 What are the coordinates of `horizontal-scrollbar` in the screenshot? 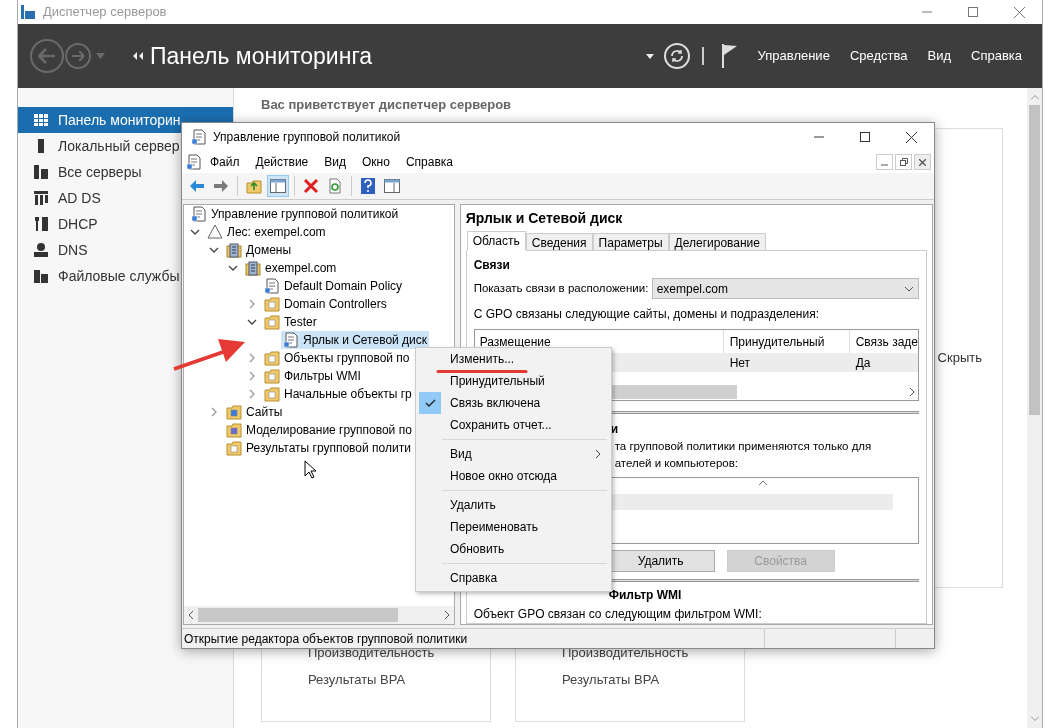 It's located at (319, 615).